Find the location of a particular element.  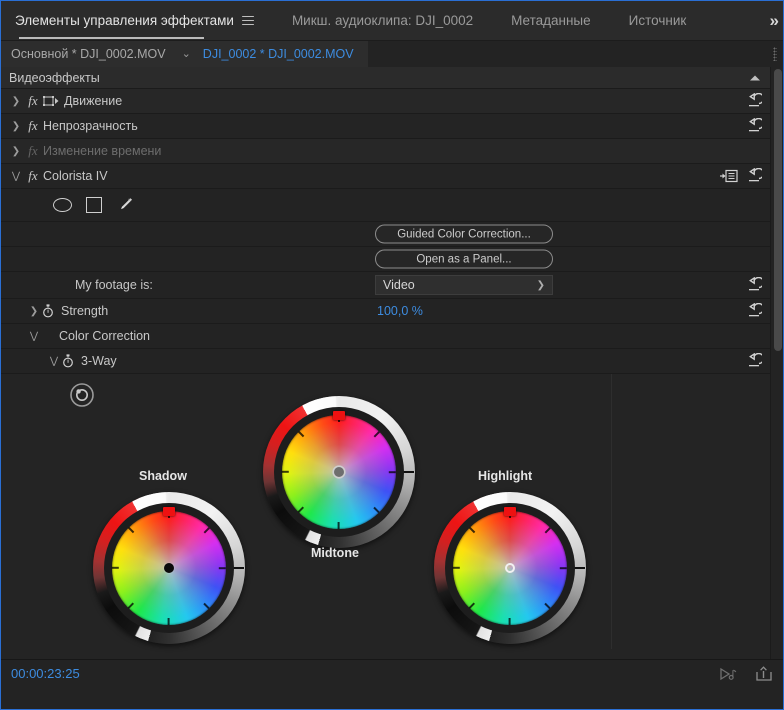

tab-source-label: Источник is located at coordinates (657, 20).